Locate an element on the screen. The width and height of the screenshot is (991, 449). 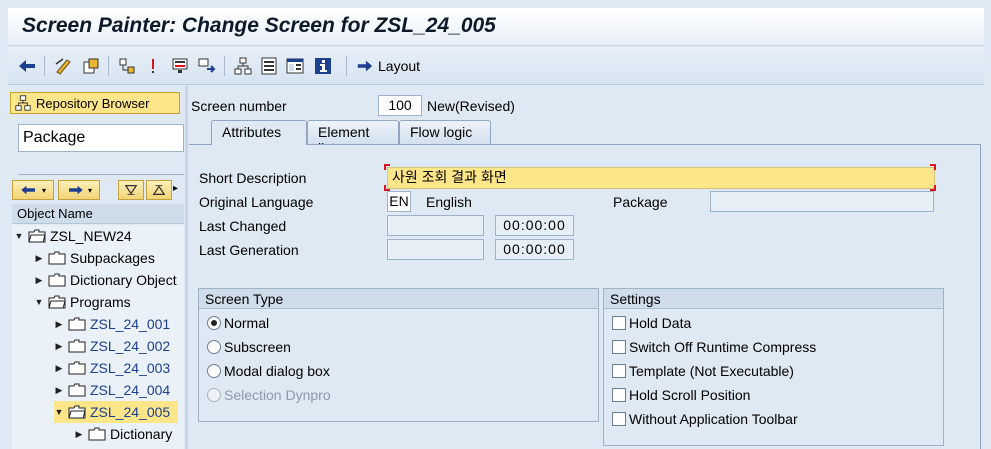
tree-node: ▼ ZSL_NEW24 is located at coordinates (73, 236).